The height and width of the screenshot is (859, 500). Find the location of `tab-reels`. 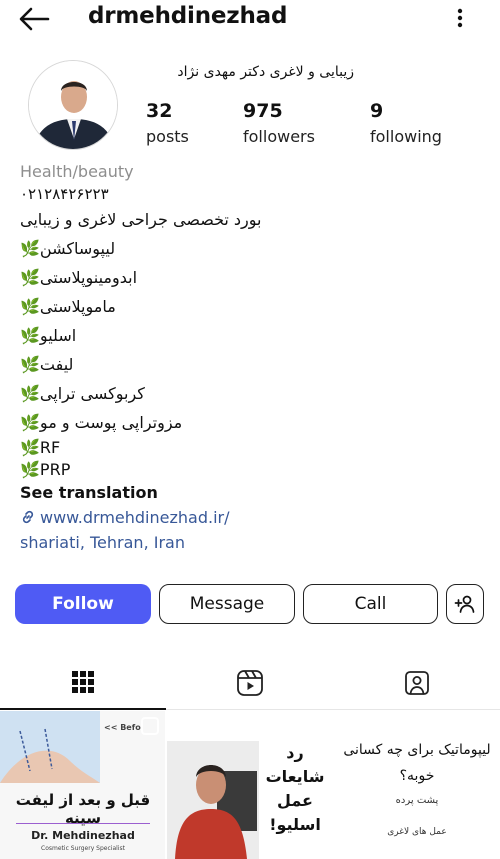

tab-reels is located at coordinates (250, 683).